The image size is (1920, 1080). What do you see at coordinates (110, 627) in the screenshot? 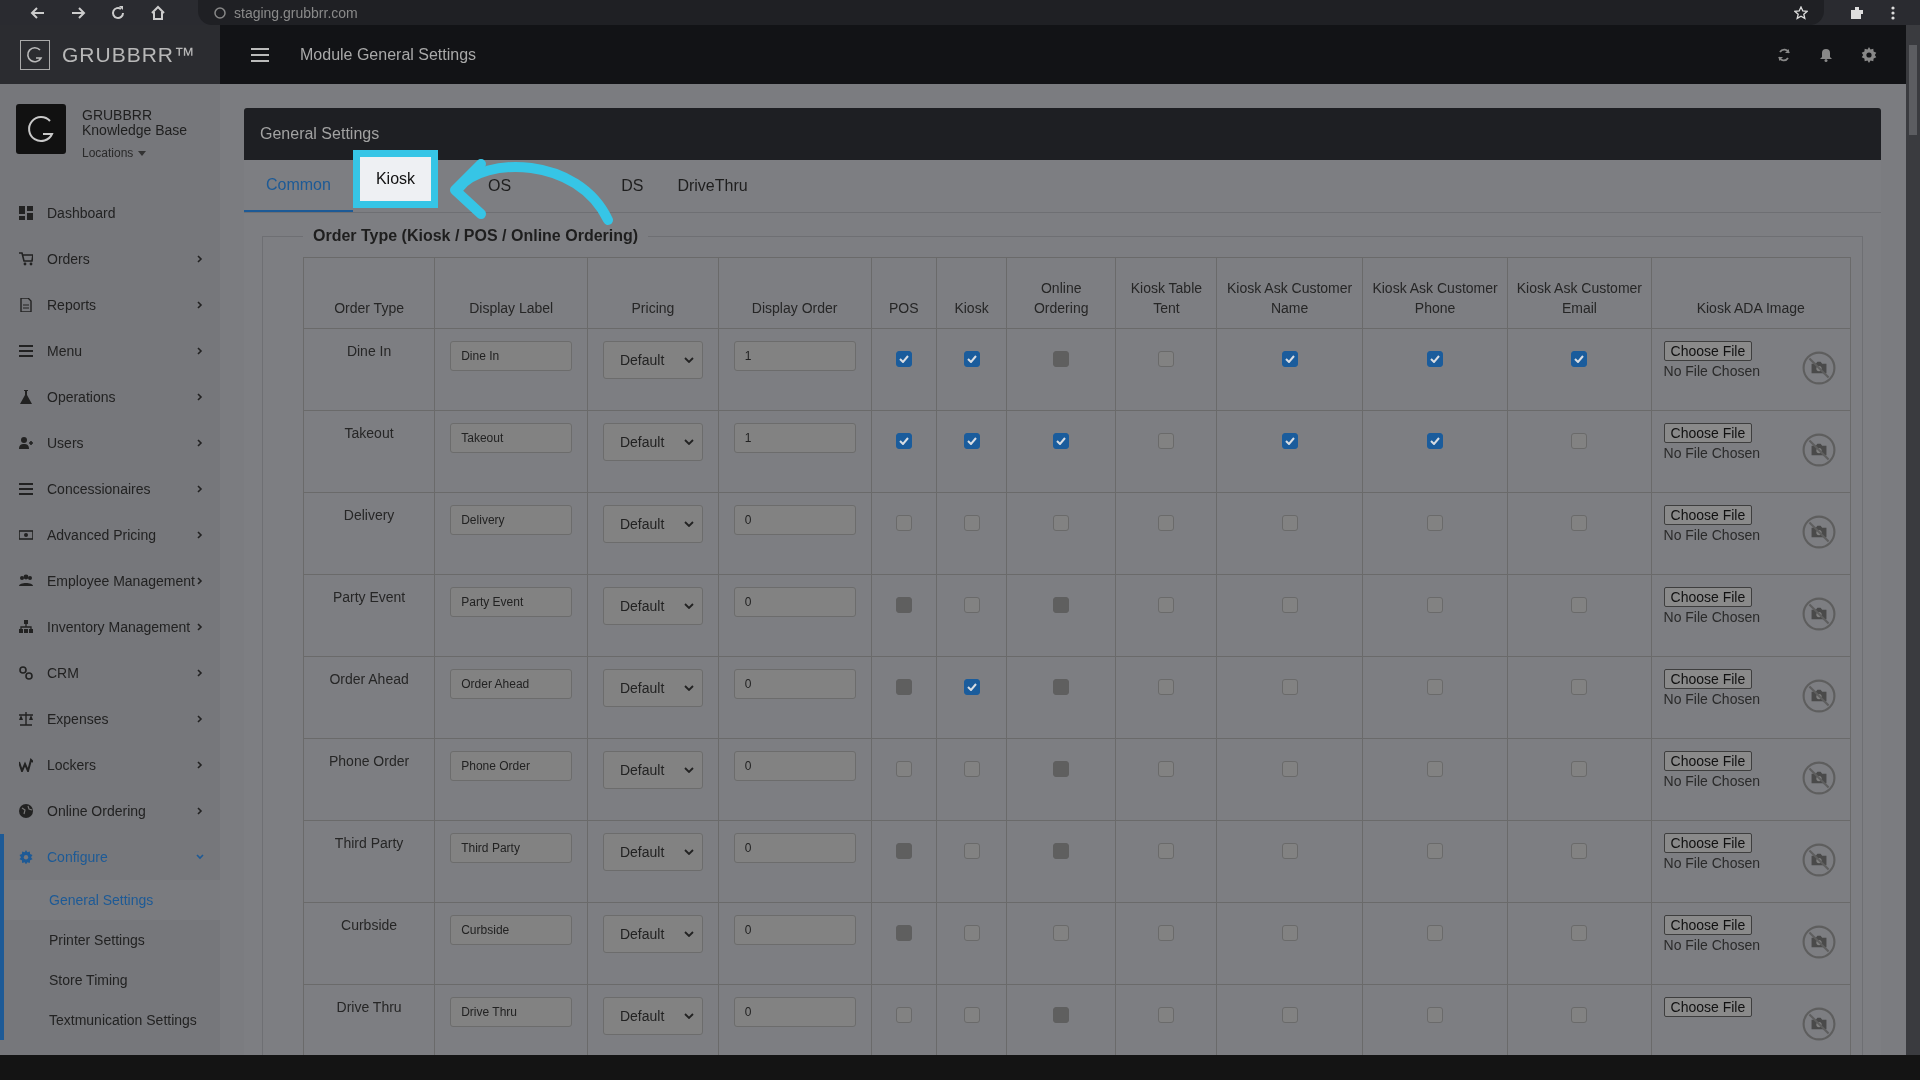
I see `nav-item: Inventory Management` at bounding box center [110, 627].